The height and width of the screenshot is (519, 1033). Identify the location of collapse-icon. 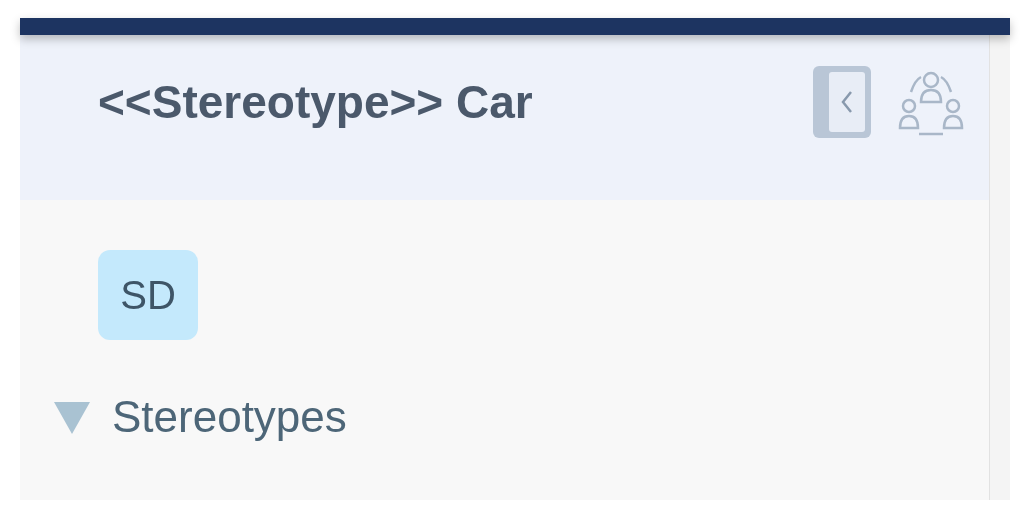
(842, 102).